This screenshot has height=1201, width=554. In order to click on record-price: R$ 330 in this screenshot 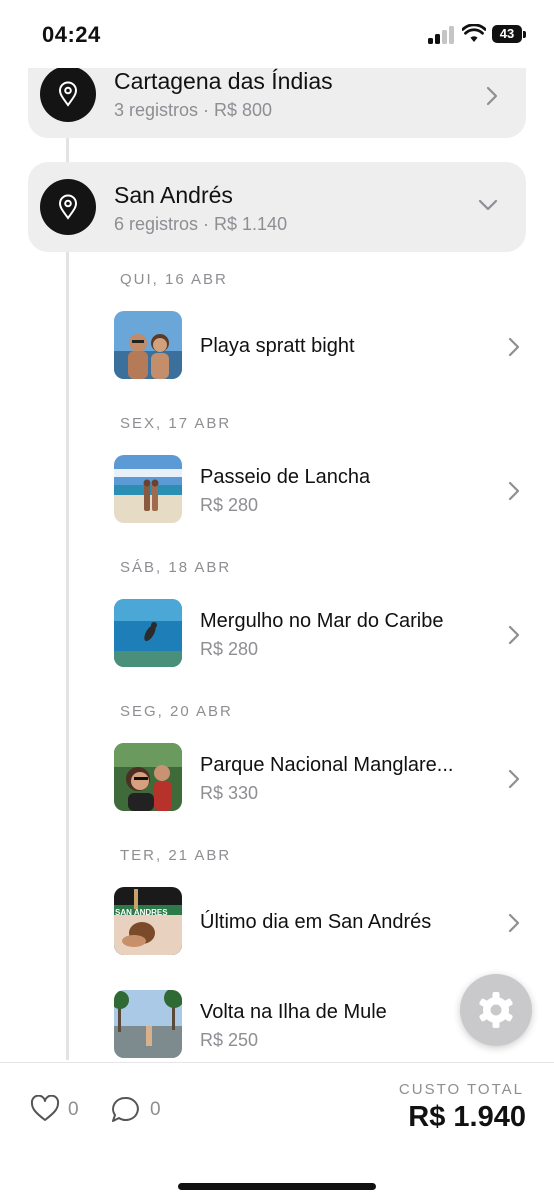, I will do `click(229, 793)`.